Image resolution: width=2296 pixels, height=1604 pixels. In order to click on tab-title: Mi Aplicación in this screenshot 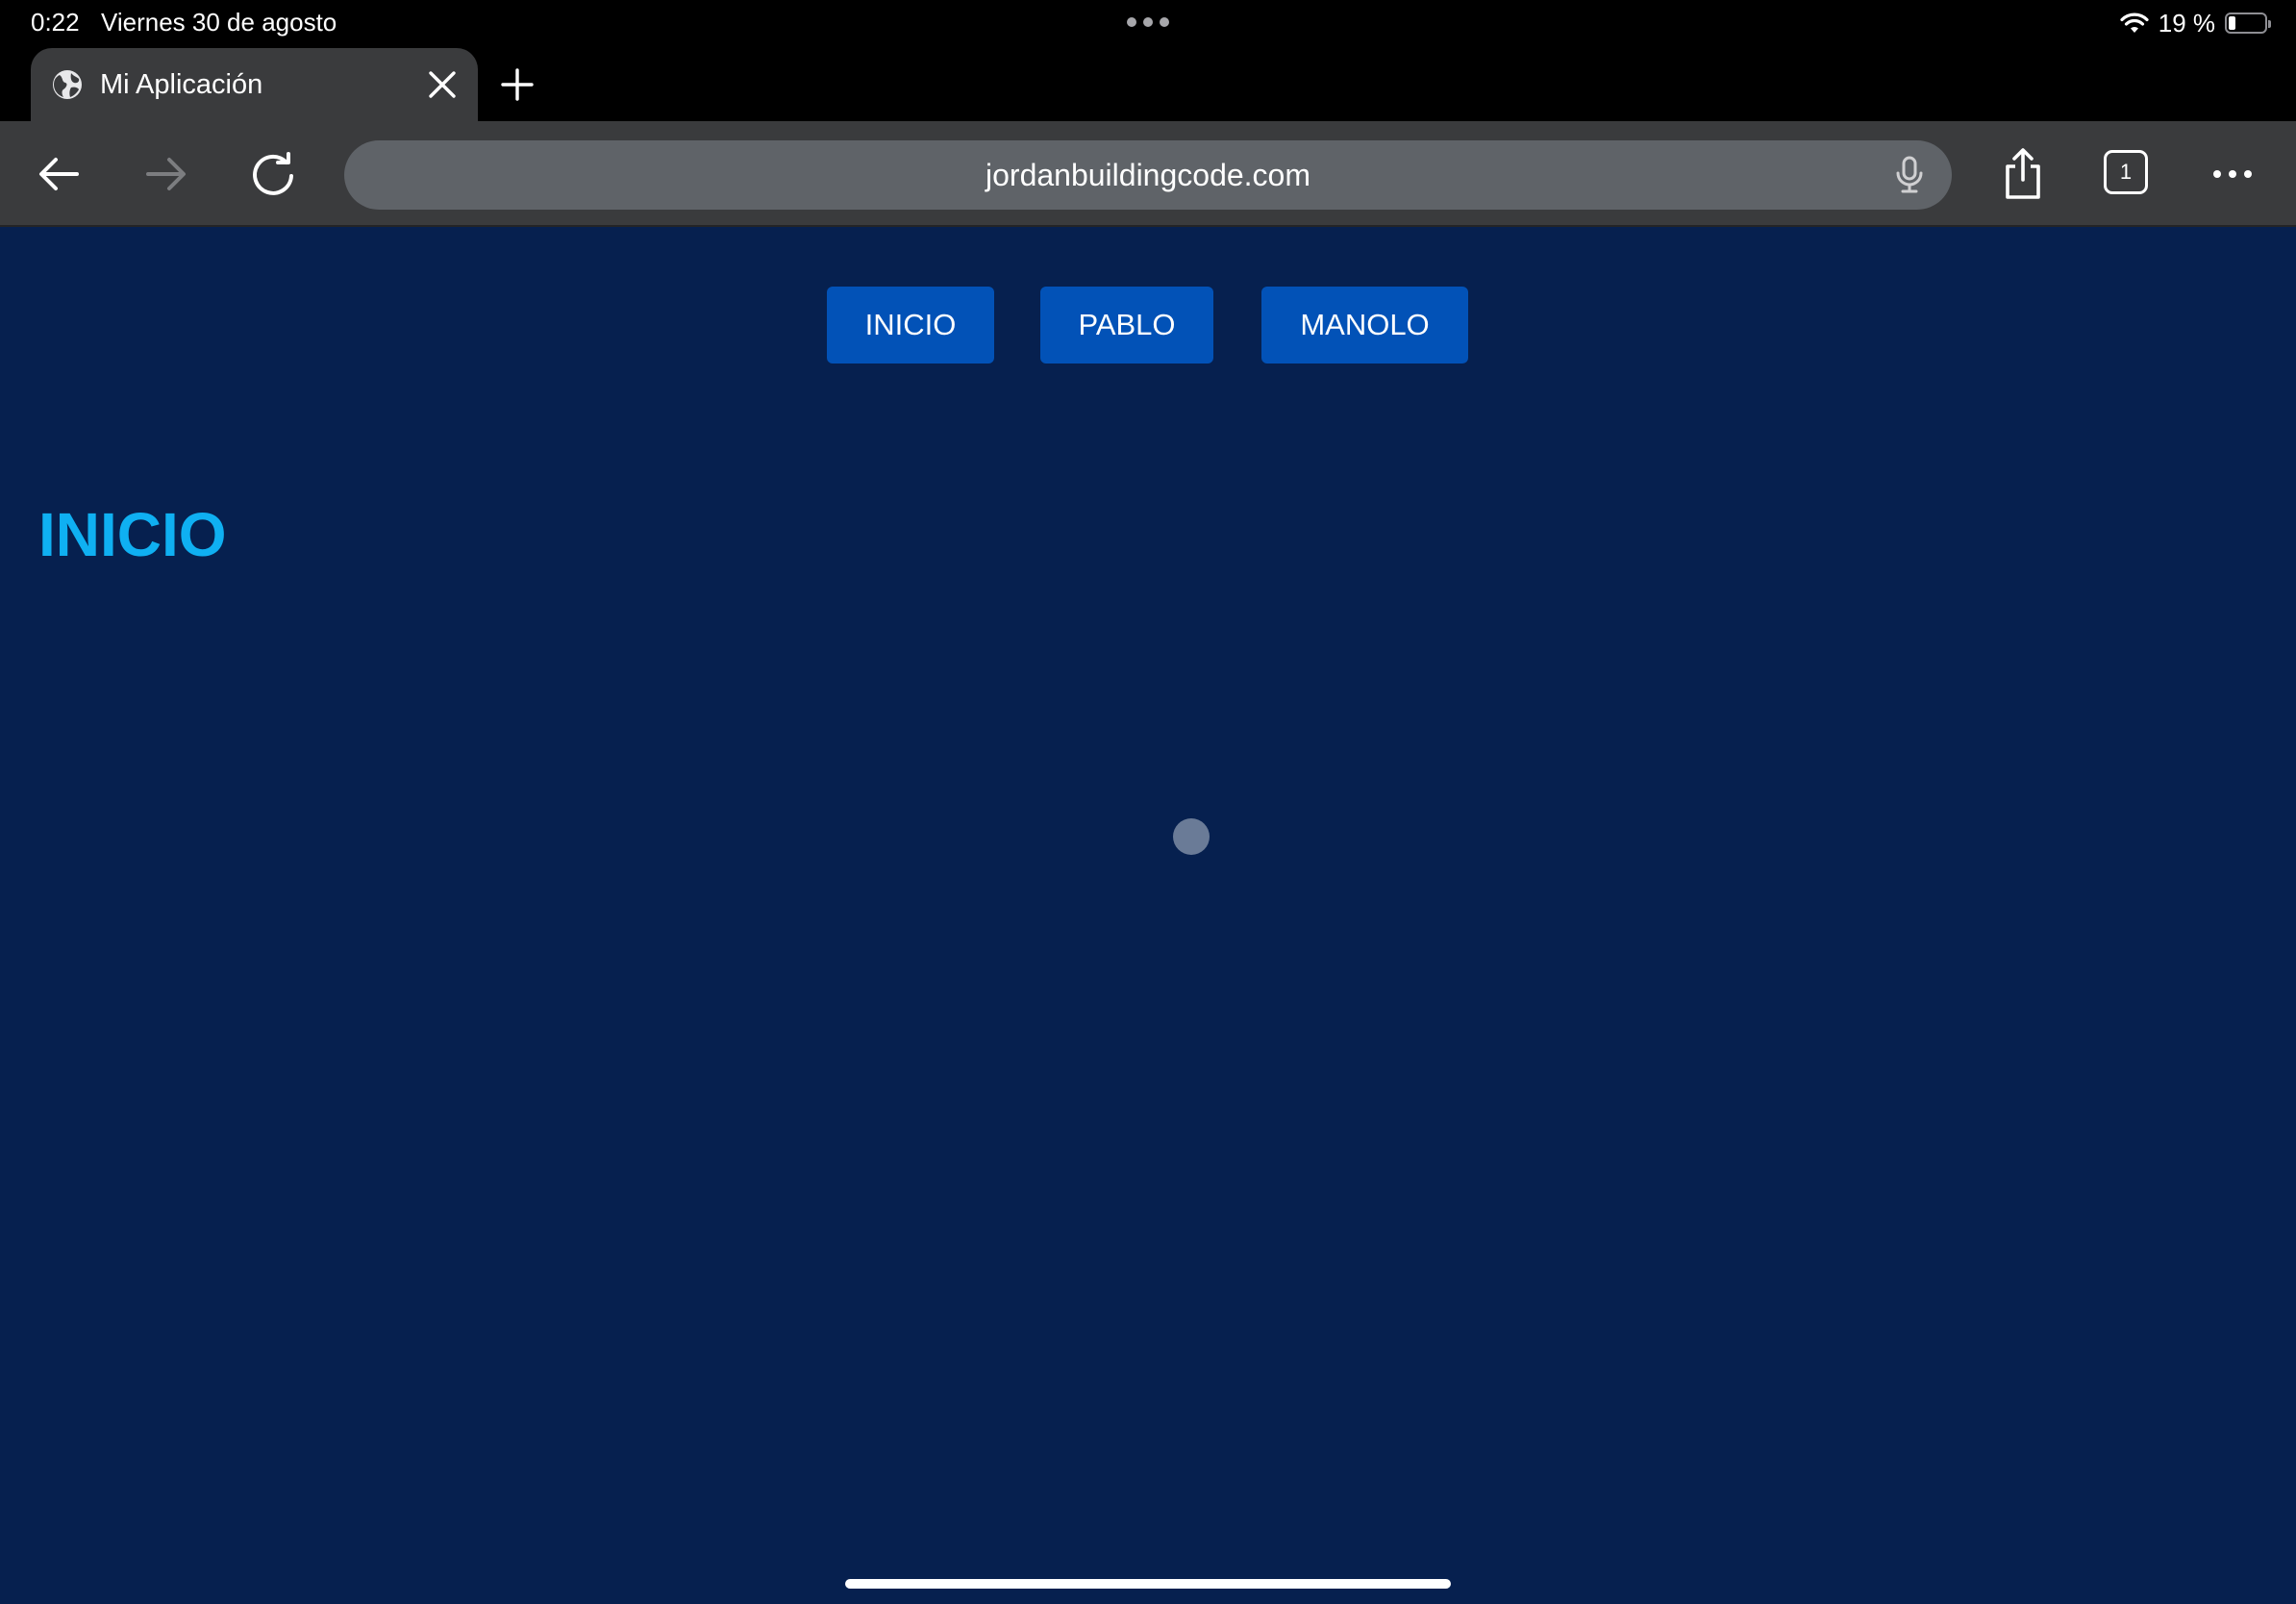, I will do `click(181, 84)`.